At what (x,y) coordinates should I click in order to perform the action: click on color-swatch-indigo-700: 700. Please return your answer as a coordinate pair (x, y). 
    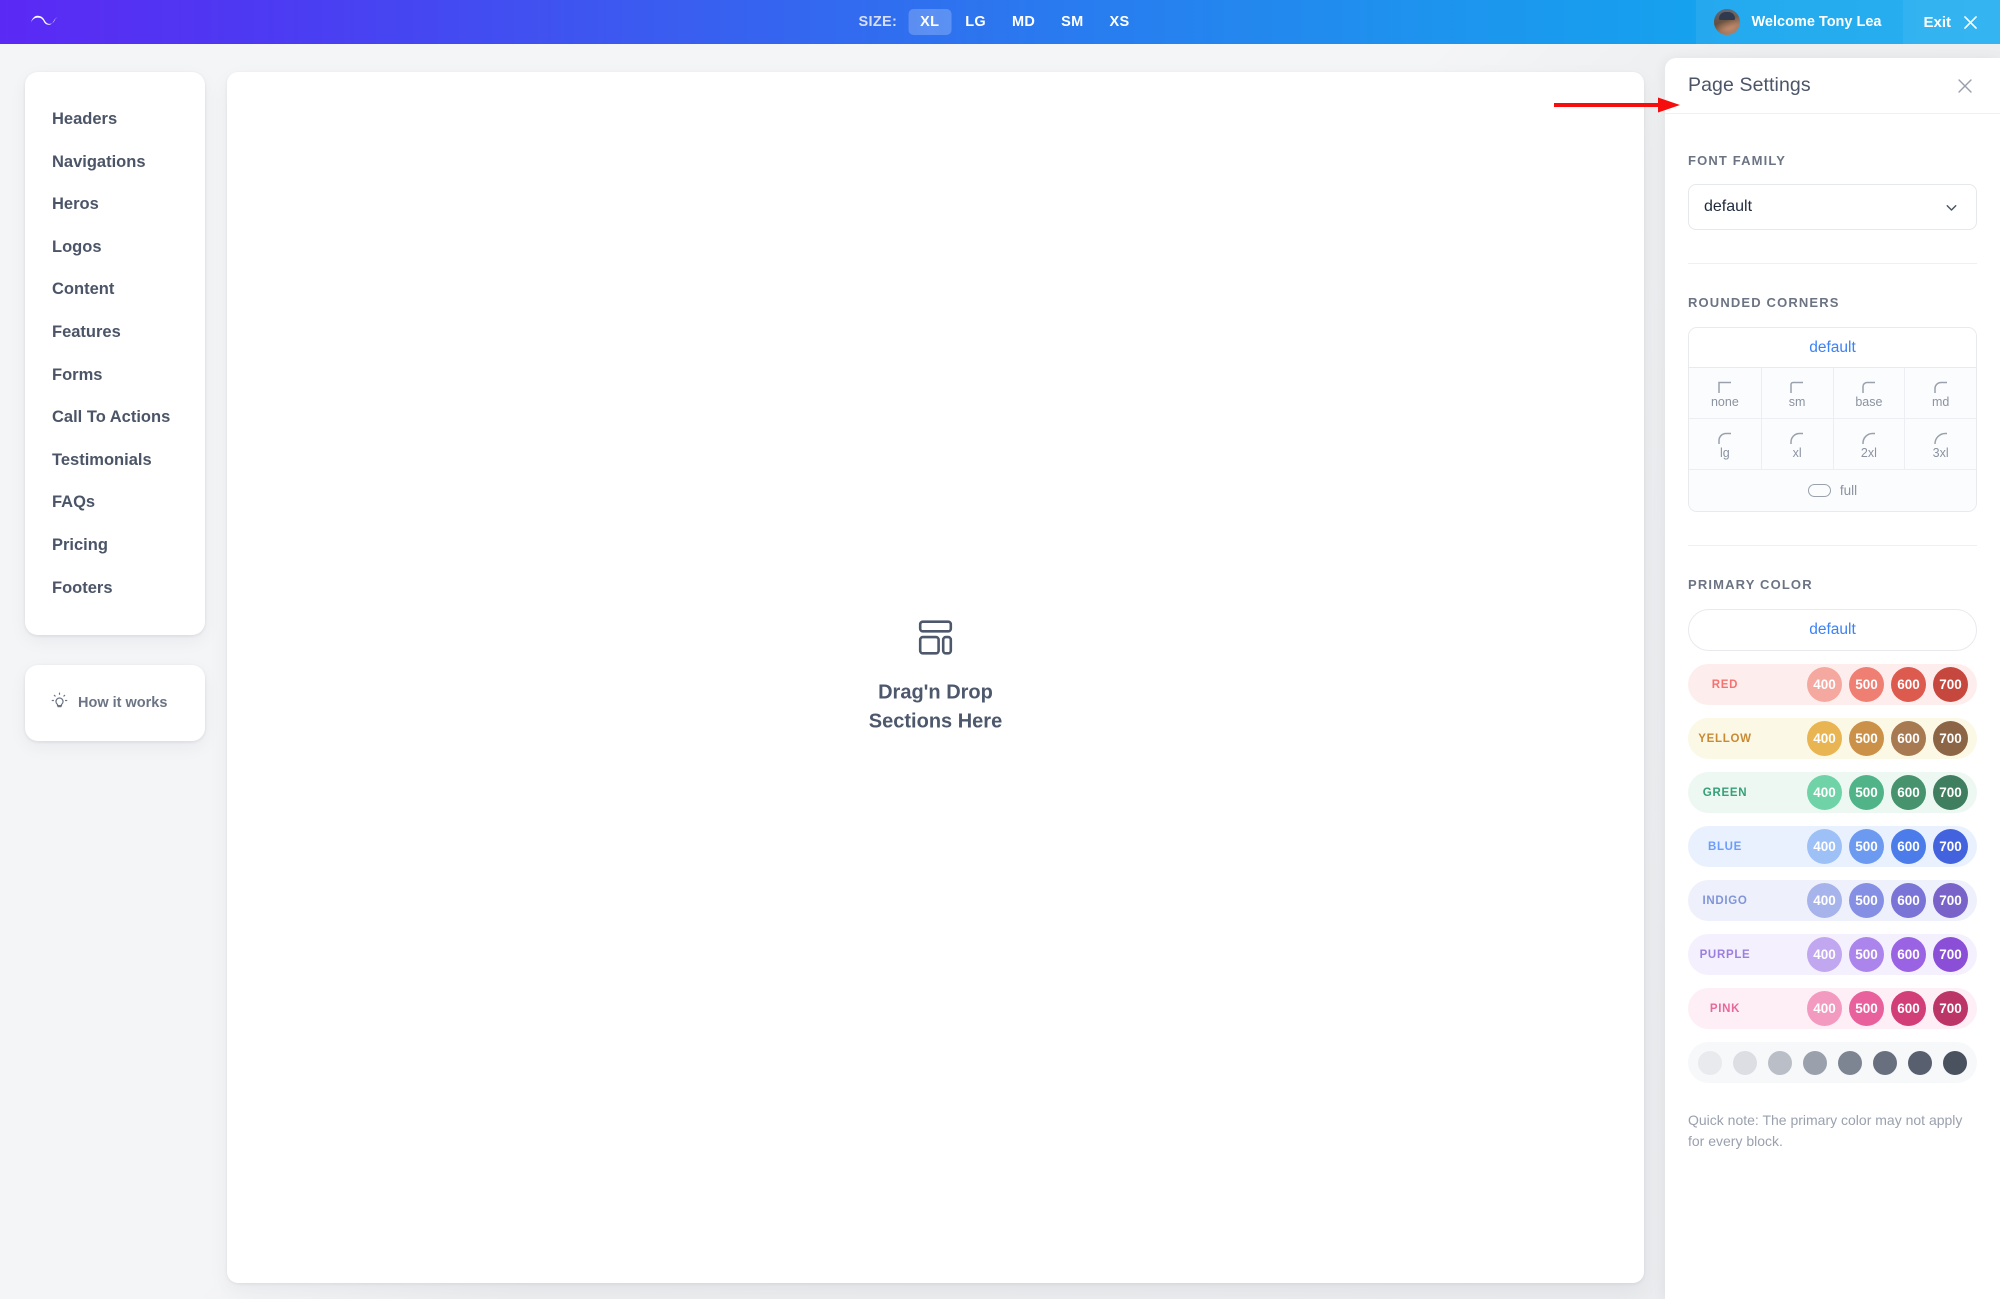
    Looking at the image, I should click on (1950, 900).